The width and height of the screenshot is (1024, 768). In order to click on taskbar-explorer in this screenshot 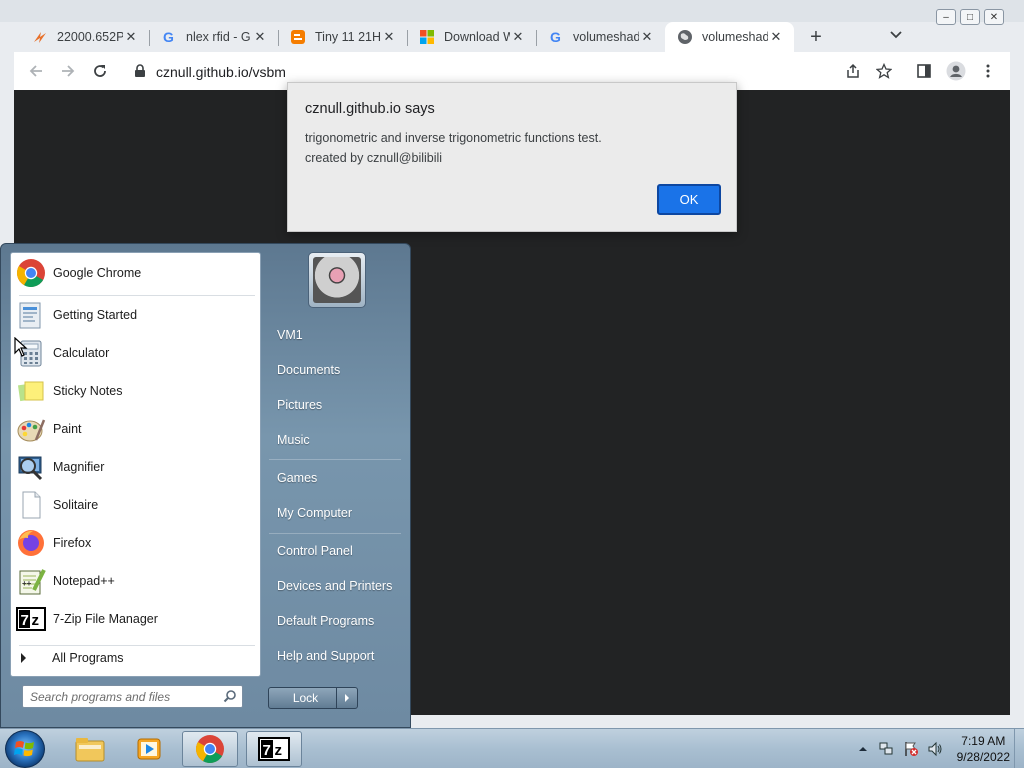, I will do `click(90, 749)`.